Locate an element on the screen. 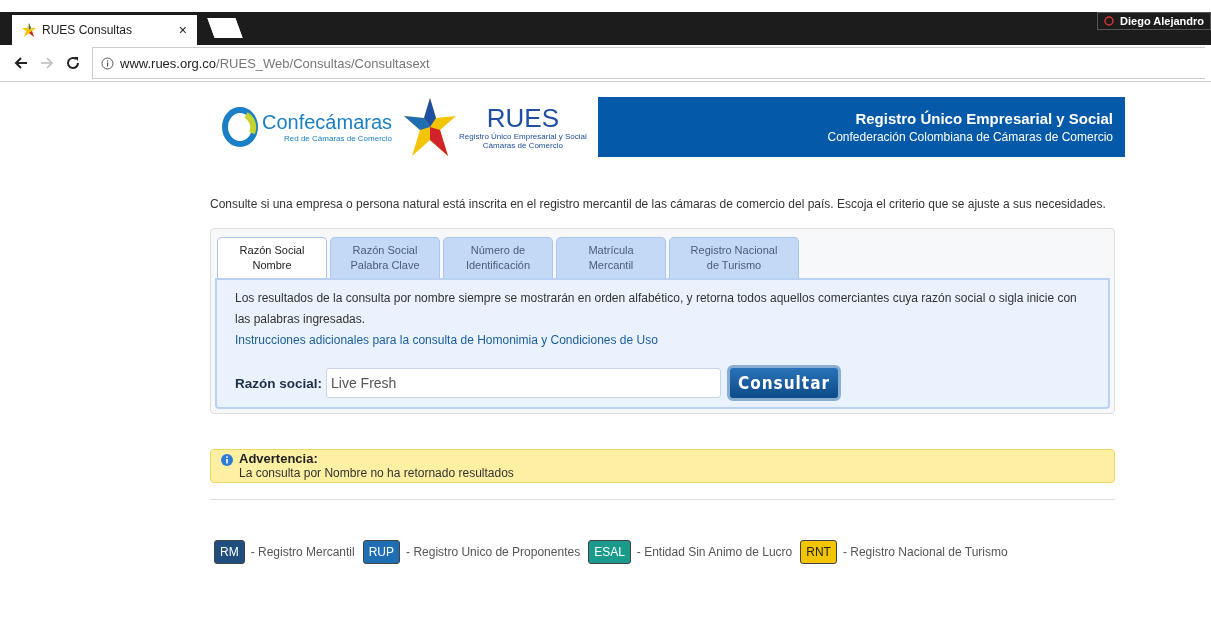  legend-label: - Registro Unico de Proponentes is located at coordinates (493, 552).